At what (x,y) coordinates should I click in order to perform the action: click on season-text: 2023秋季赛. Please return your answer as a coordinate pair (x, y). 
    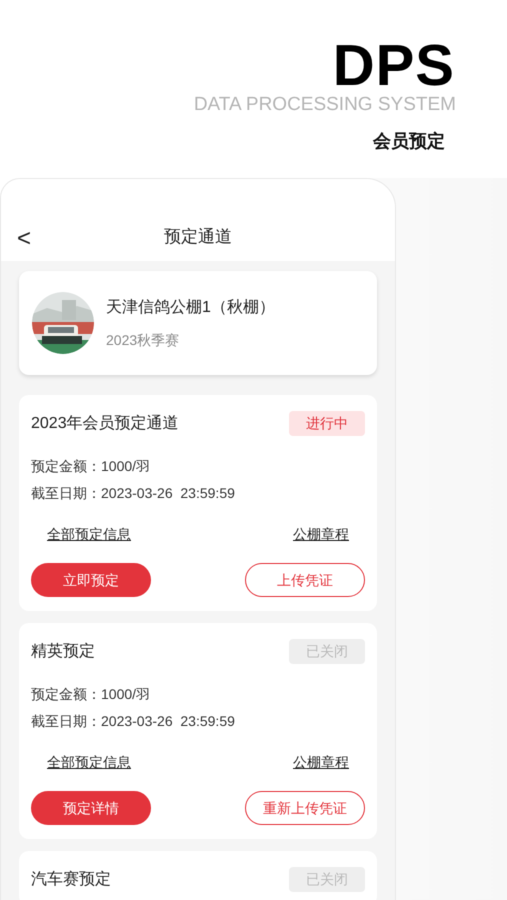
    Looking at the image, I should click on (143, 340).